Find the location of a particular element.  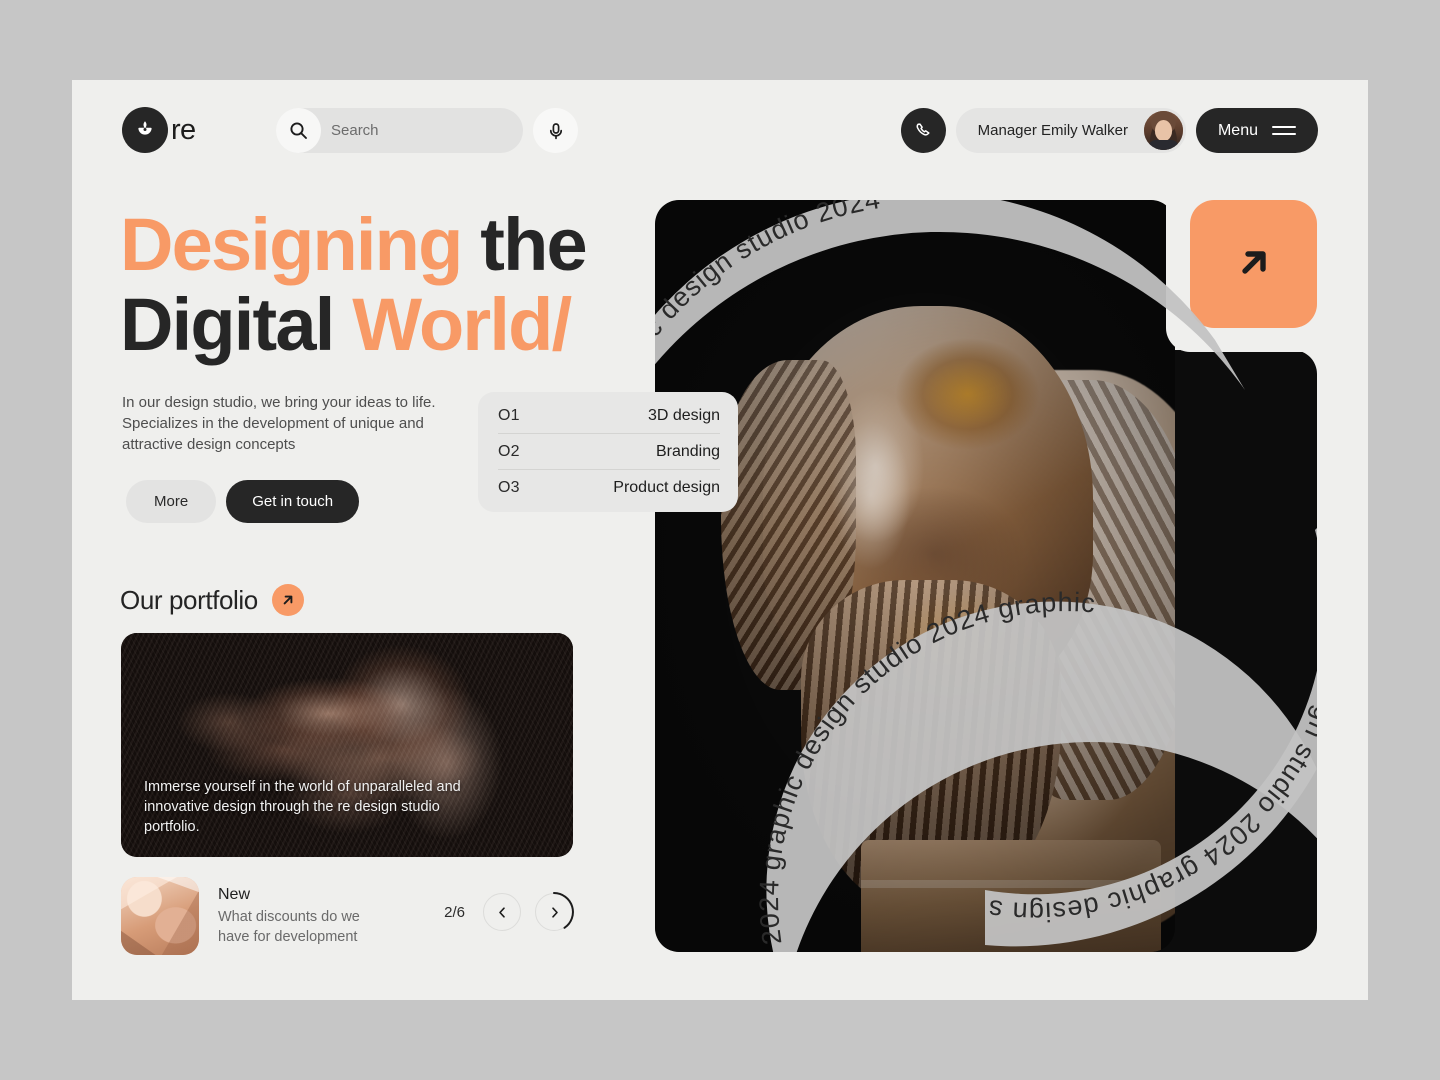

menu-button: Menu is located at coordinates (1256, 130).